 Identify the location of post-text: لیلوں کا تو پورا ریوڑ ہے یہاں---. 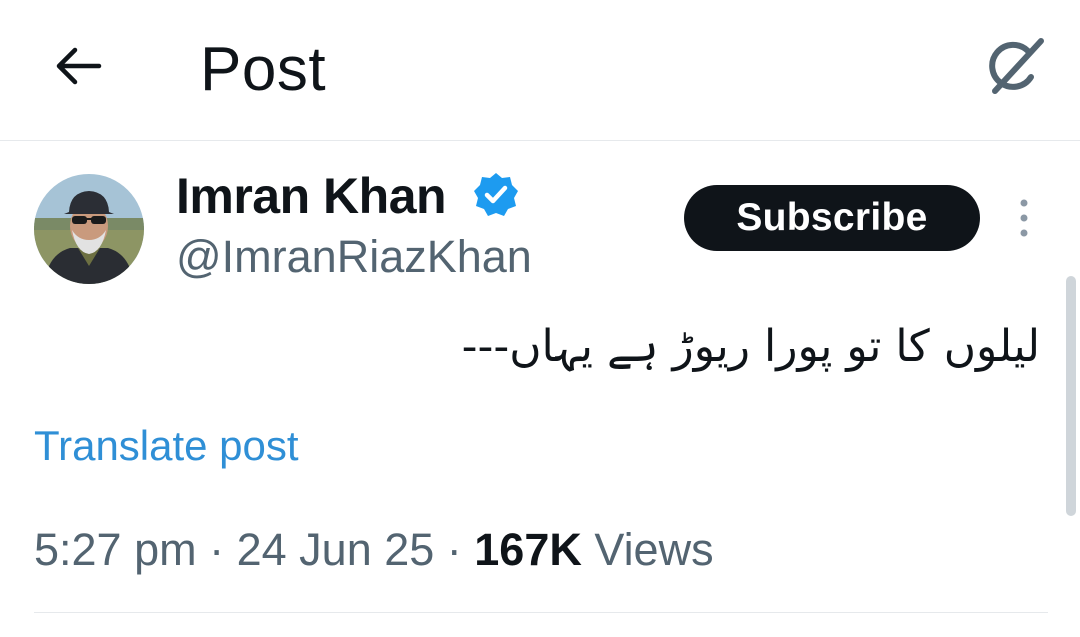
(750, 346).